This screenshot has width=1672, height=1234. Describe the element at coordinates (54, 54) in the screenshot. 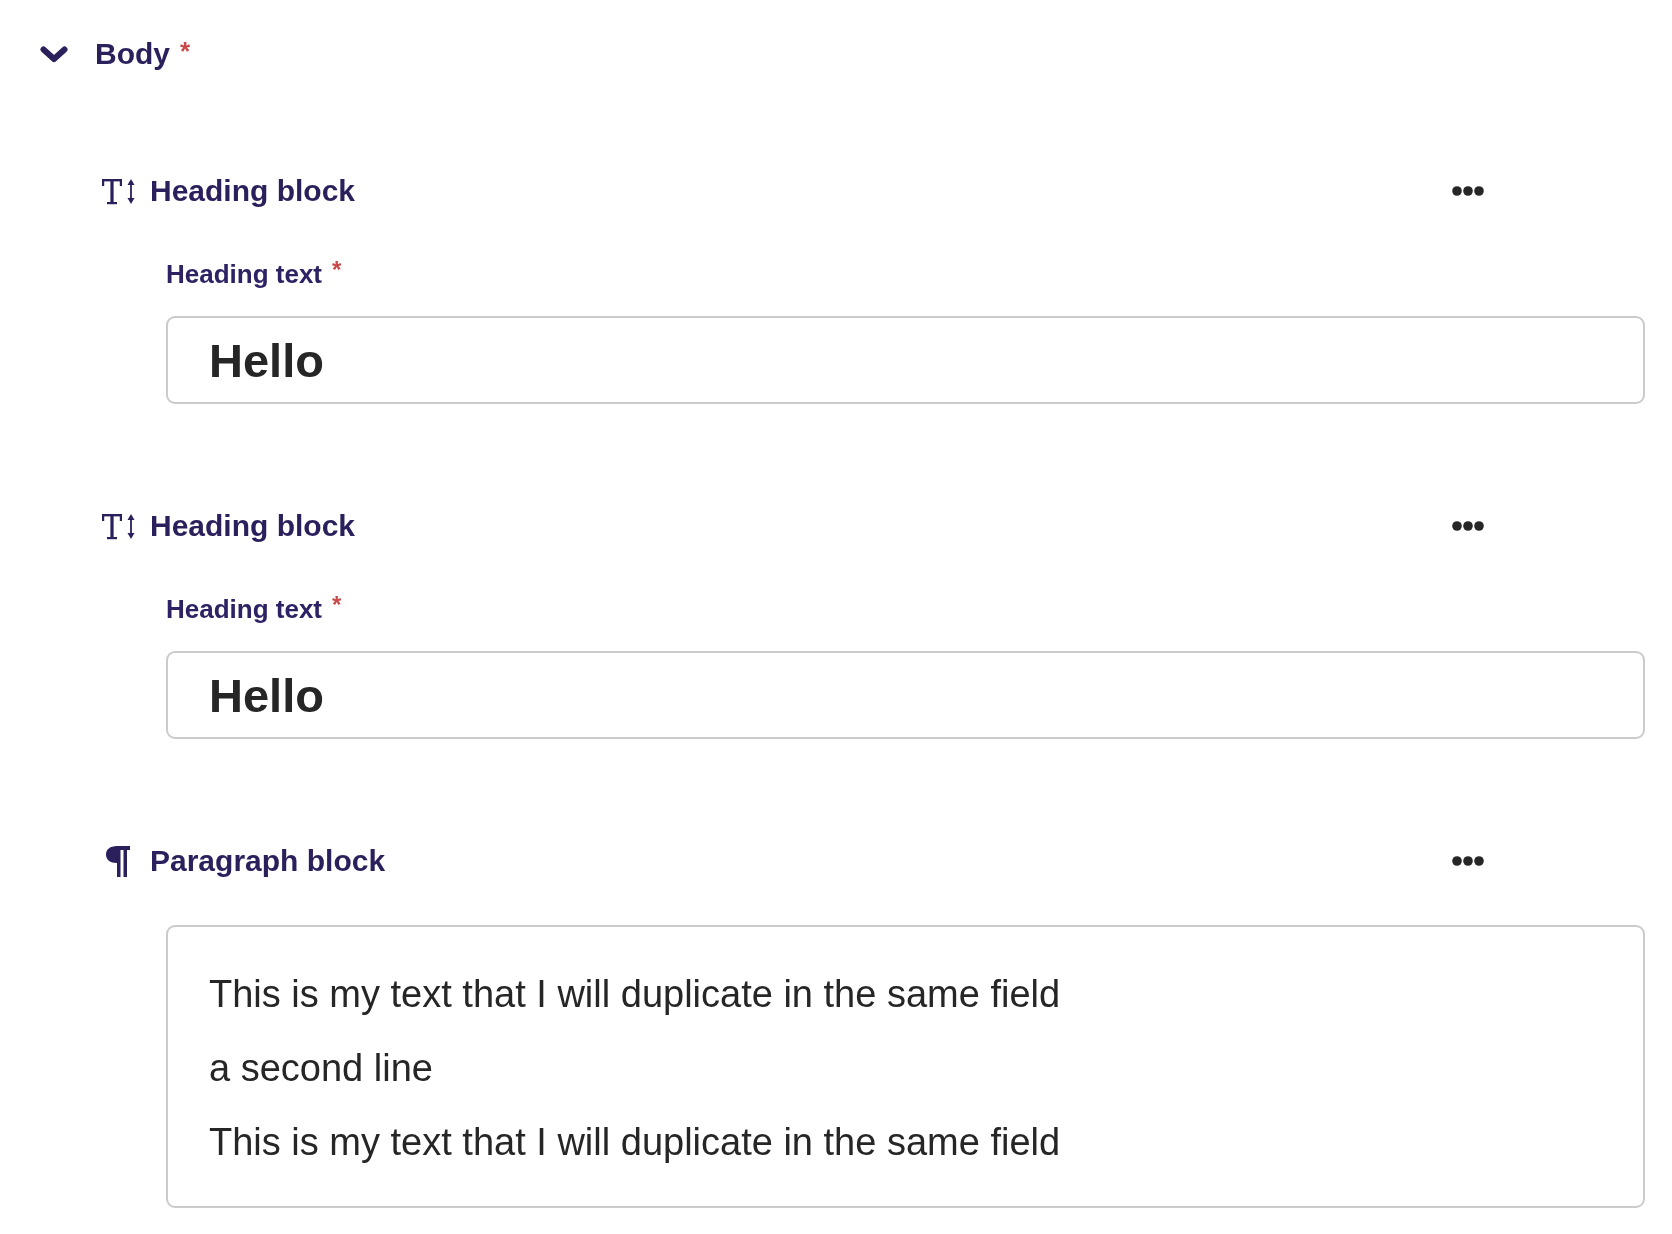

I see `chevron-icon` at that location.